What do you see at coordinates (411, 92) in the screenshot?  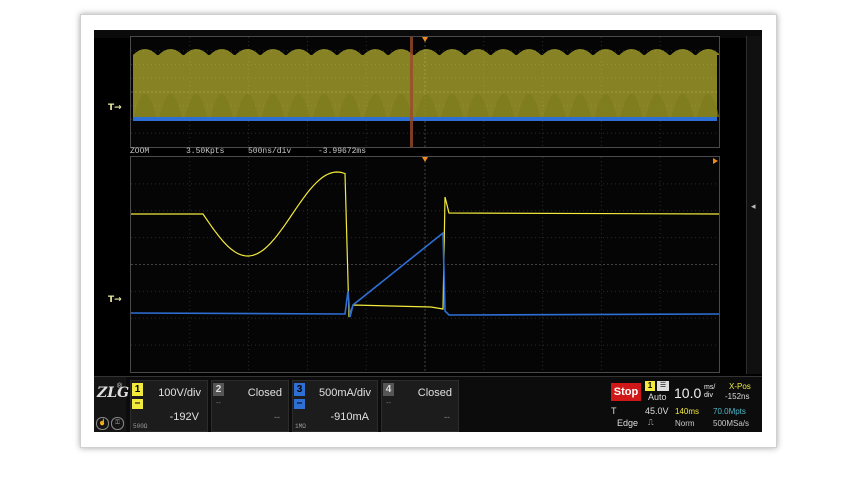 I see `zoom-window-indicator` at bounding box center [411, 92].